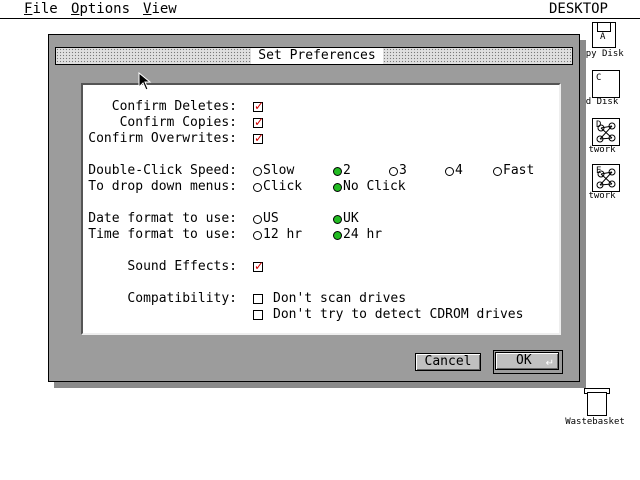 This screenshot has height=480, width=640. I want to click on time-24hr-label: 24 hr, so click(363, 234).